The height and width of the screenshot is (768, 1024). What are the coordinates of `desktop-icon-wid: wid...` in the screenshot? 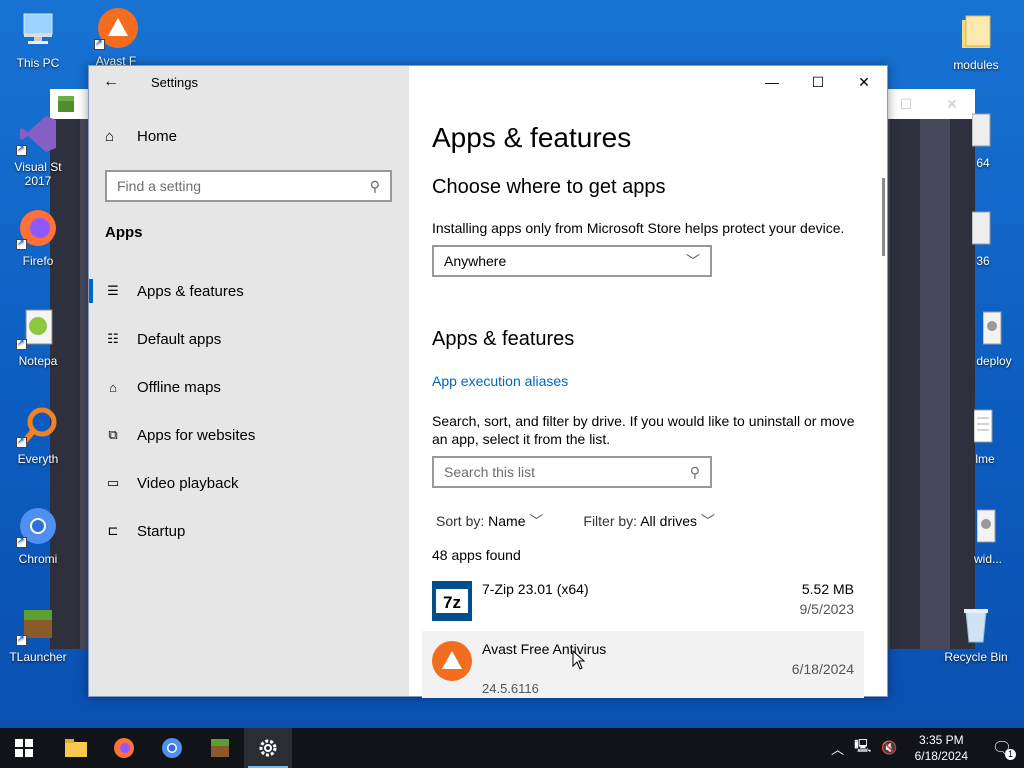 It's located at (988, 535).